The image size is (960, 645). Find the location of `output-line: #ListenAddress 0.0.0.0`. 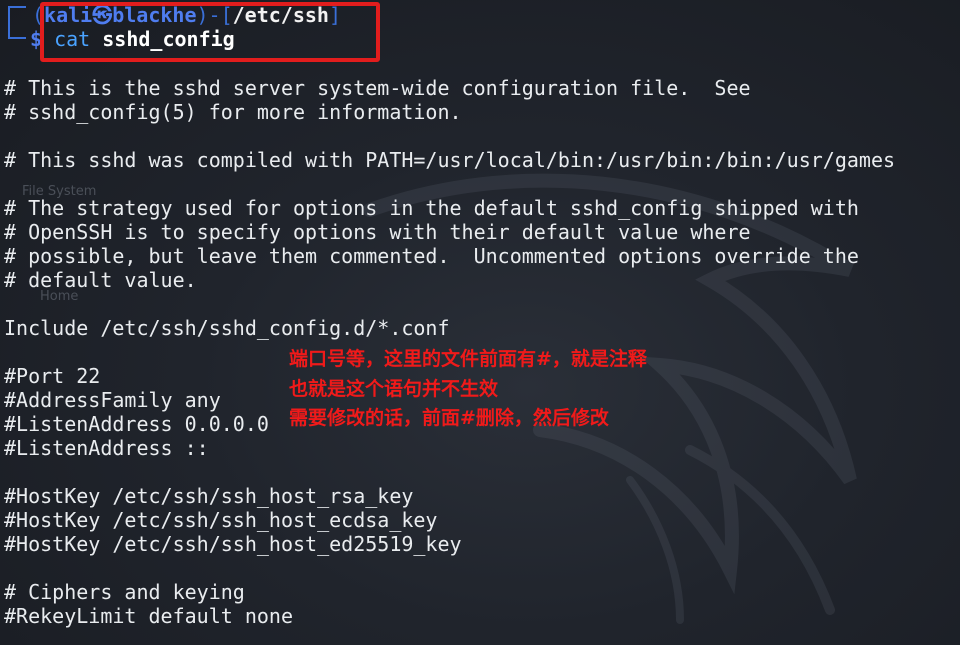

output-line: #ListenAddress 0.0.0.0 is located at coordinates (136, 424).